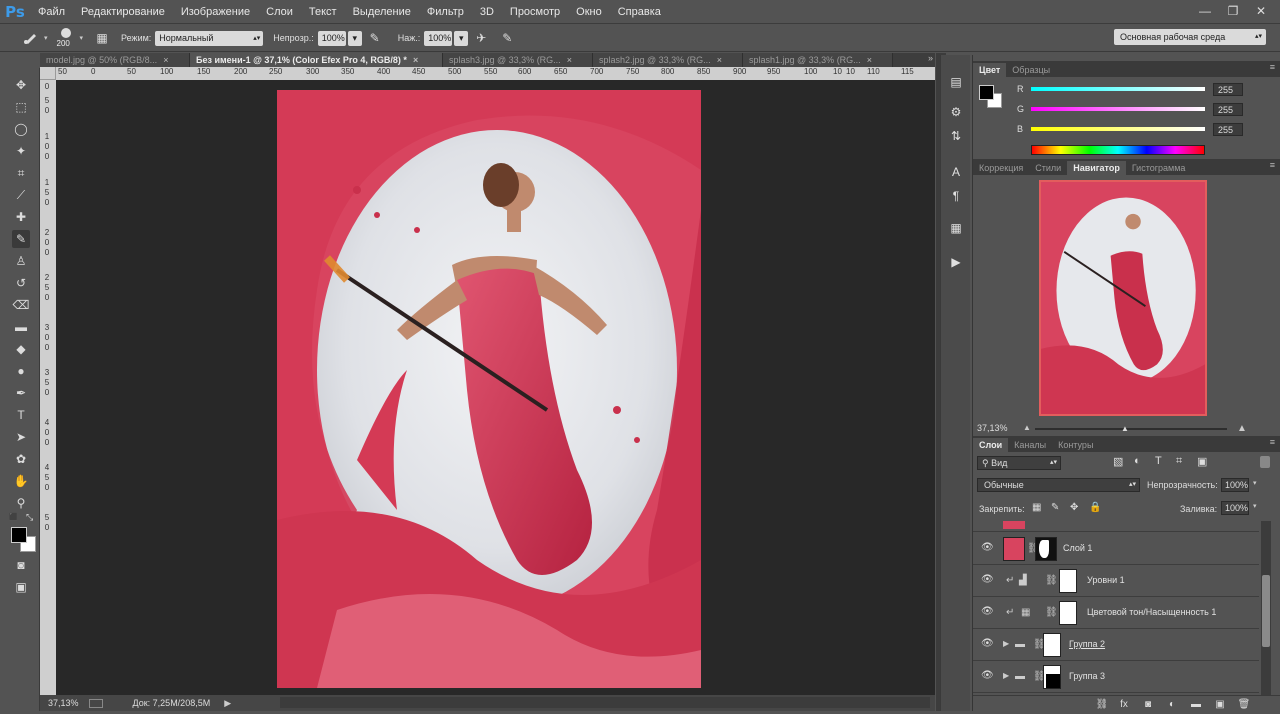  I want to click on menu-view: Просмотр, so click(535, 12).